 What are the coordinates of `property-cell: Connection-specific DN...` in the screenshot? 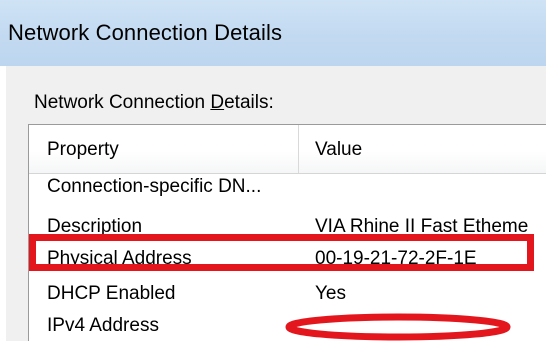 It's located at (154, 186).